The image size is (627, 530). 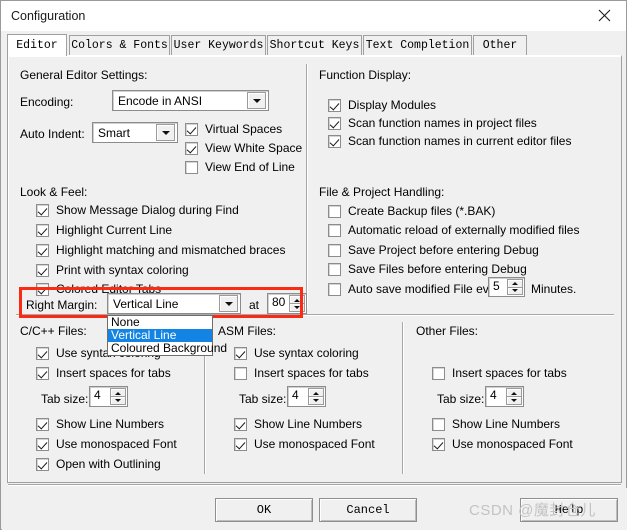 What do you see at coordinates (174, 303) in the screenshot?
I see `right-margin-combobox: Vertical Line` at bounding box center [174, 303].